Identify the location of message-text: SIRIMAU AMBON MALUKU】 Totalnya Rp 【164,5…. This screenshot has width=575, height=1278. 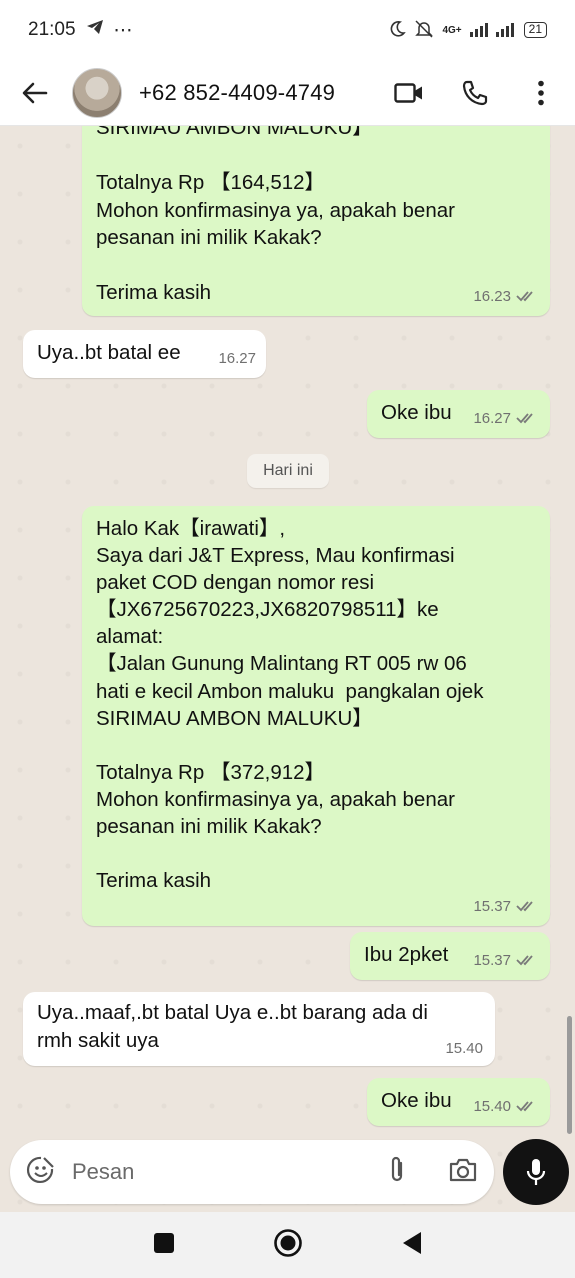
(275, 215).